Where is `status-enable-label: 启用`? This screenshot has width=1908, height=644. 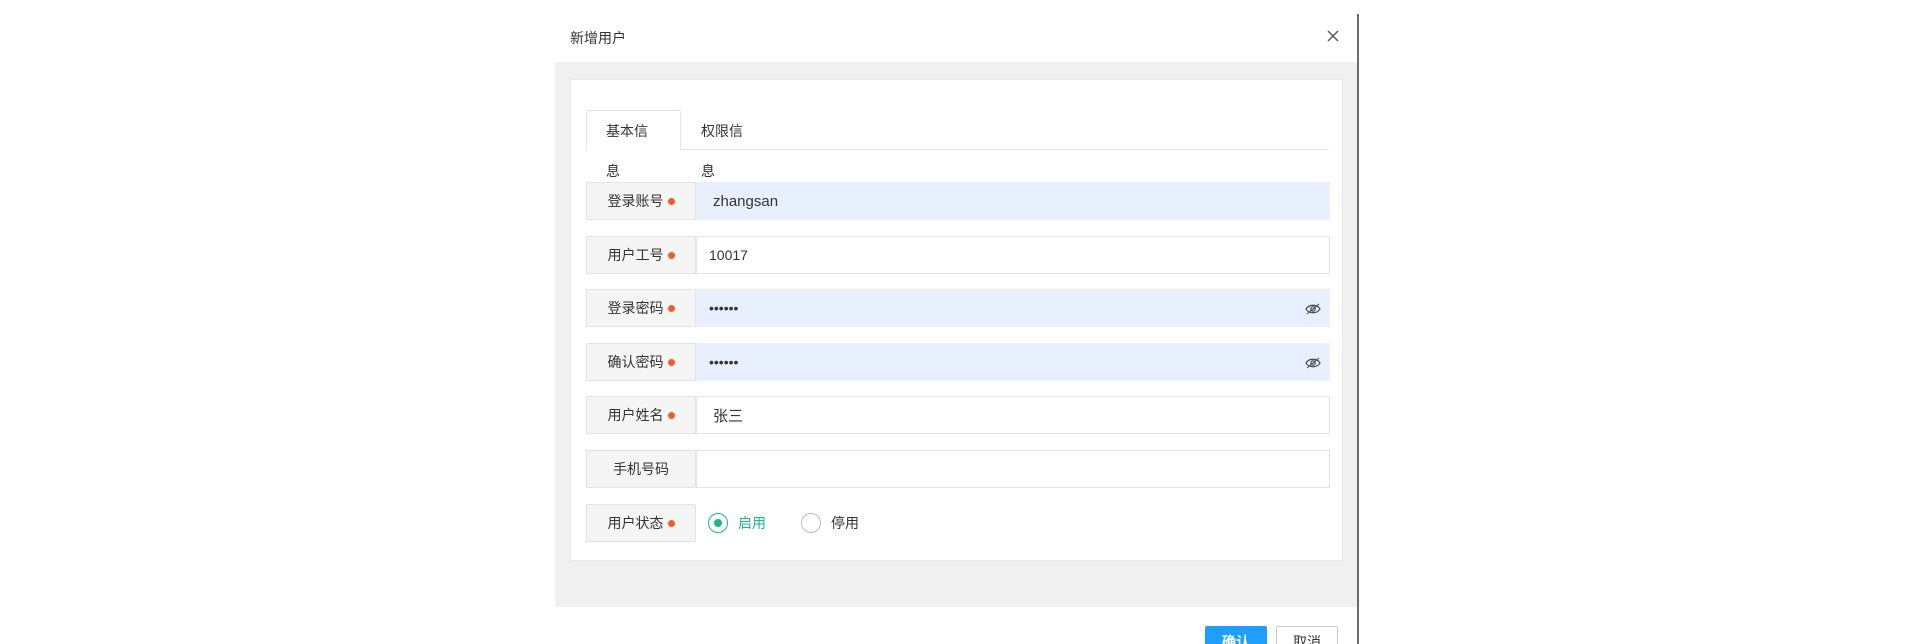 status-enable-label: 启用 is located at coordinates (752, 523).